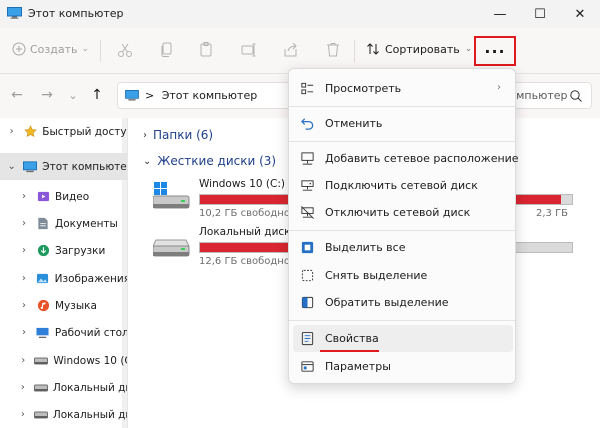 The image size is (600, 428). I want to click on folders-group-header: › Папки (6), so click(178, 135).